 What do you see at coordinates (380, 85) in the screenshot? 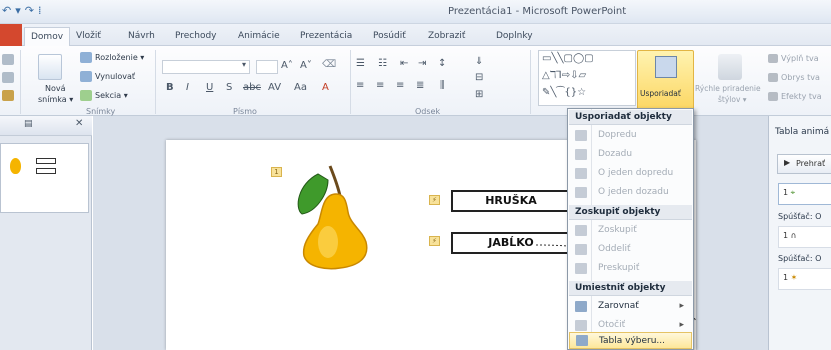
I see `align-center-icon: ≡` at bounding box center [380, 85].